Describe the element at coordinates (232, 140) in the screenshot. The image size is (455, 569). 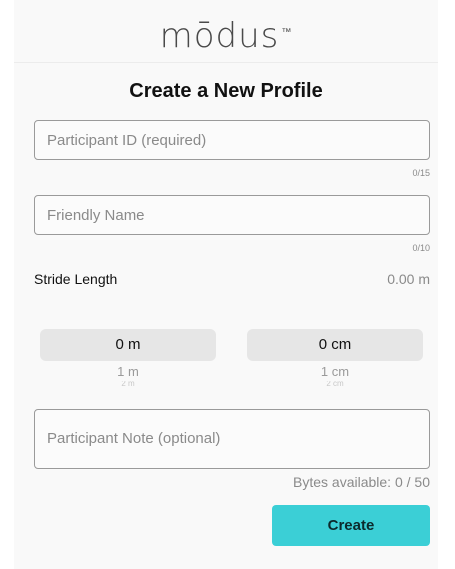
I see `participant-id-input: Participant ID (required)` at that location.